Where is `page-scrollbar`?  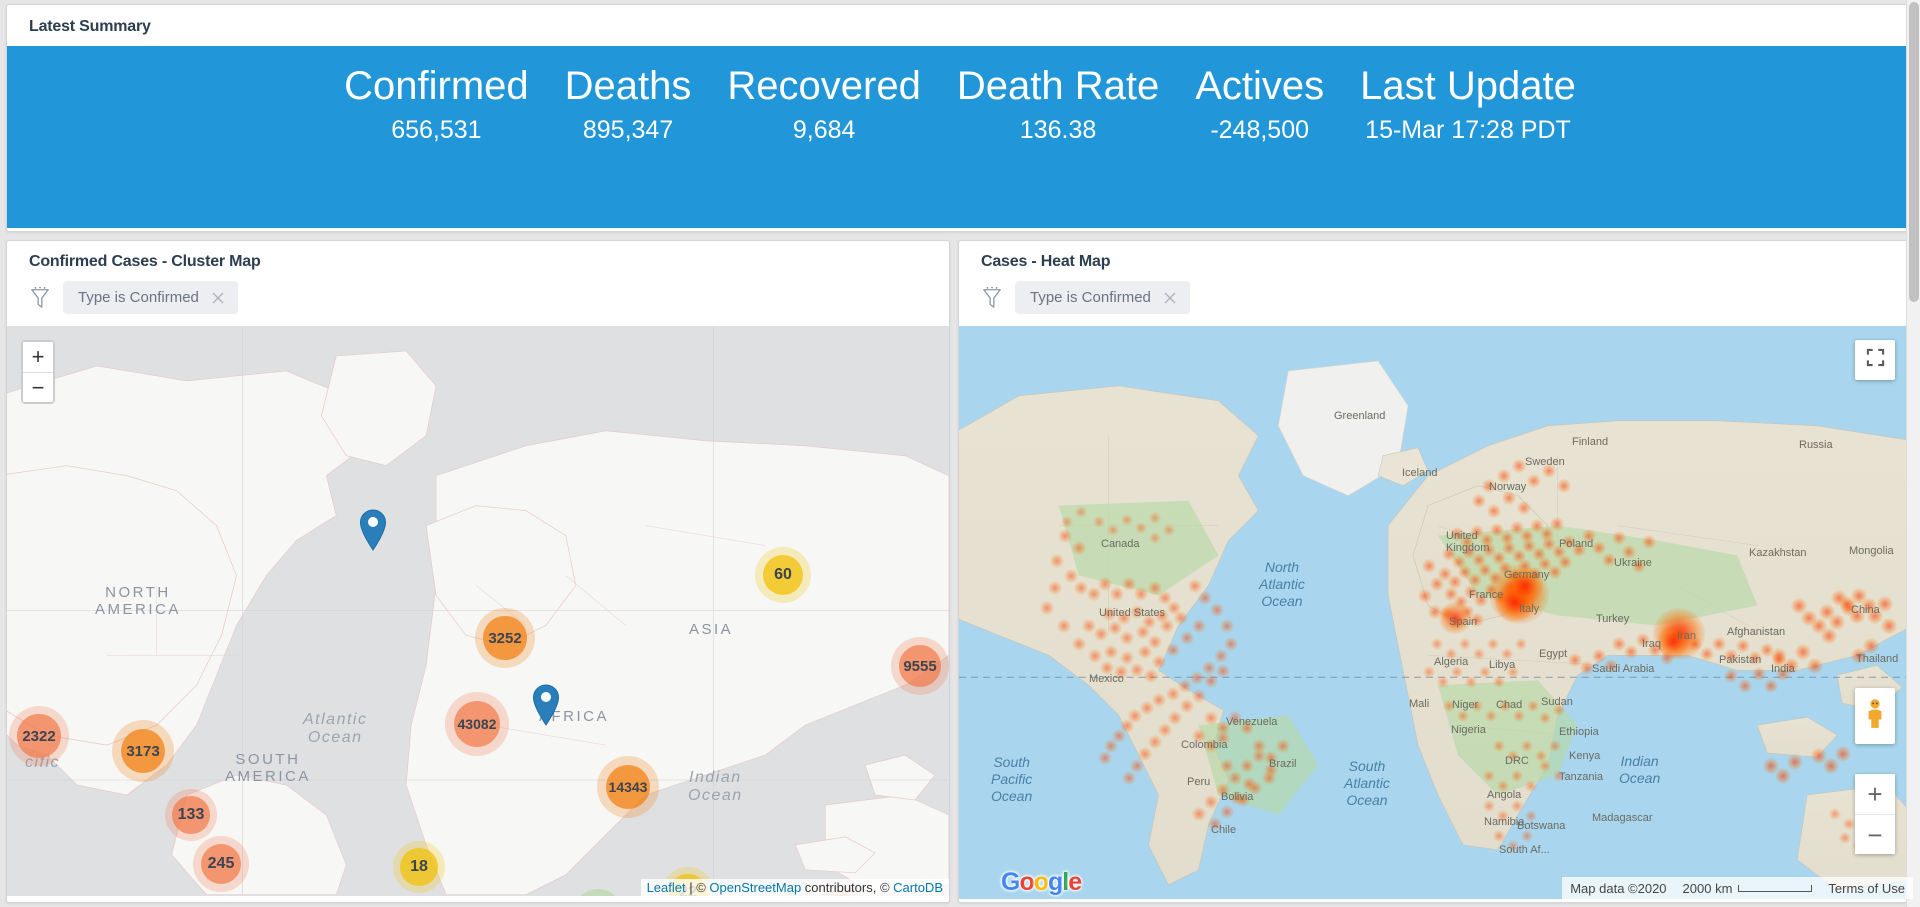 page-scrollbar is located at coordinates (1913, 453).